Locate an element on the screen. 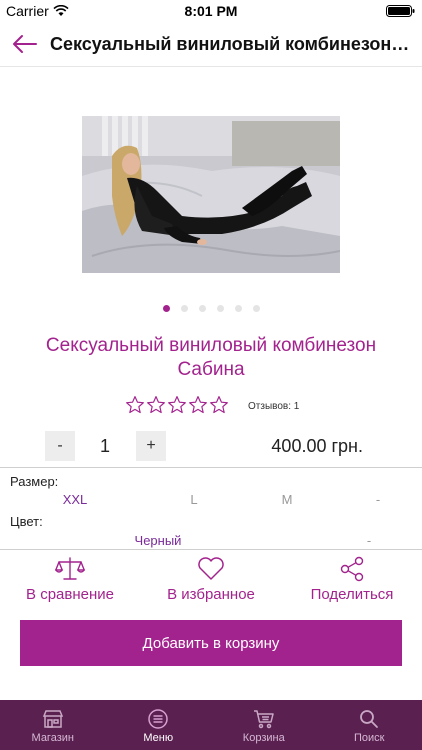  size-option-l: L is located at coordinates (194, 499).